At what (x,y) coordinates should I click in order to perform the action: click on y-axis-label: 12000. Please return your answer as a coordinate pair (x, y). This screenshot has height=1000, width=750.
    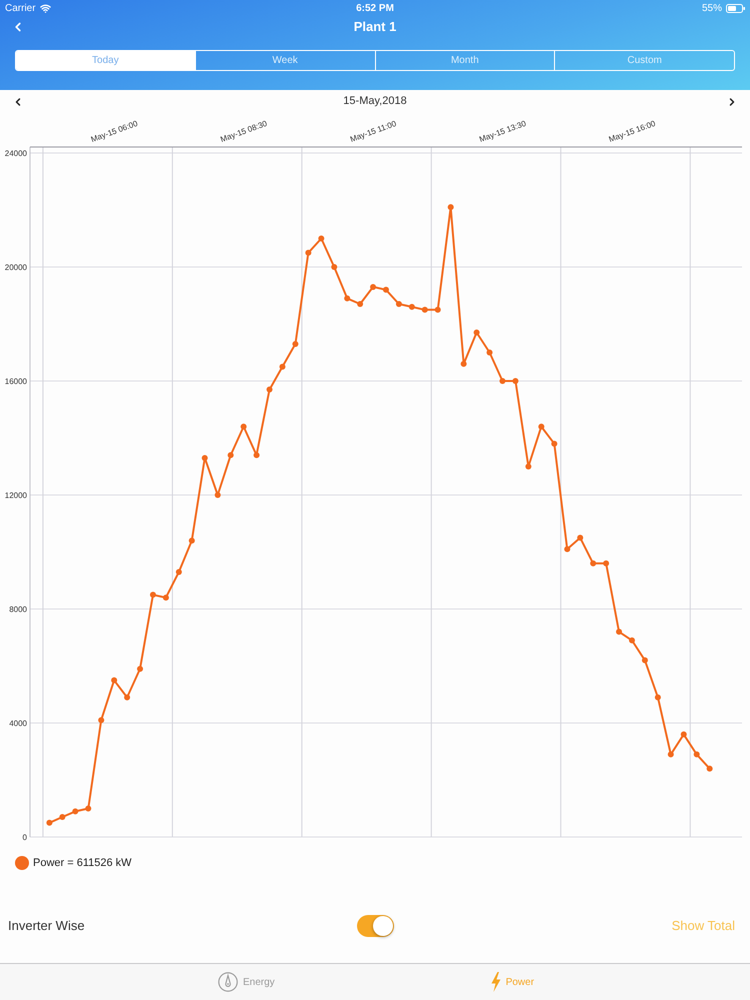
    Looking at the image, I should click on (15, 495).